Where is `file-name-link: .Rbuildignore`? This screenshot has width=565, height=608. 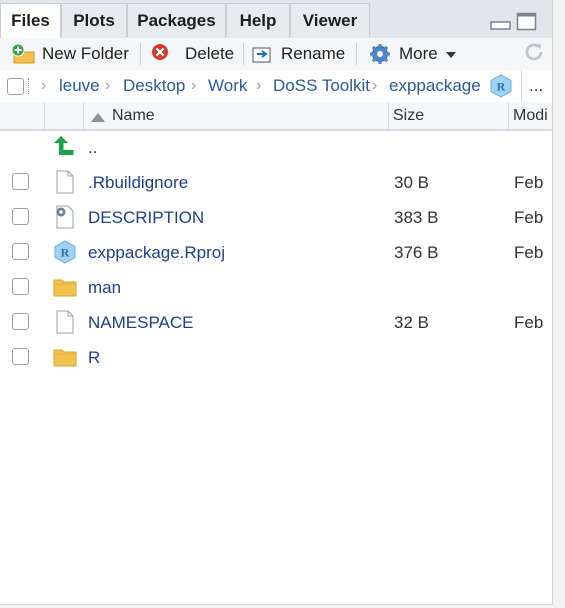 file-name-link: .Rbuildignore is located at coordinates (138, 182).